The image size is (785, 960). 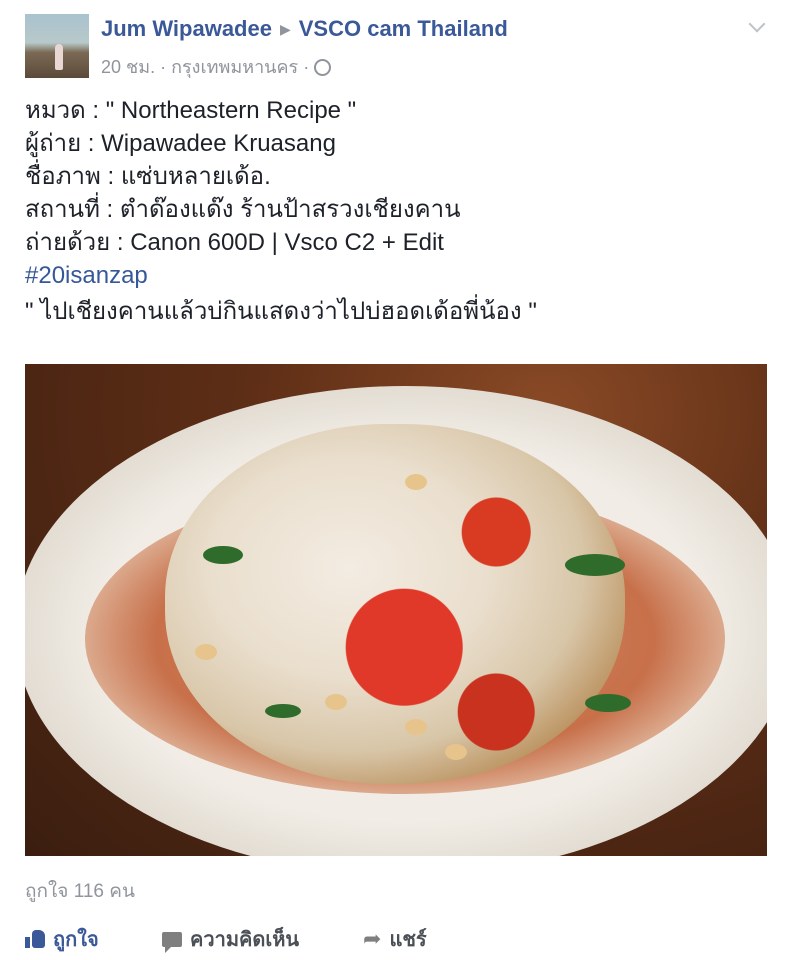 What do you see at coordinates (285, 29) in the screenshot?
I see `triangle-right-icon: ▶` at bounding box center [285, 29].